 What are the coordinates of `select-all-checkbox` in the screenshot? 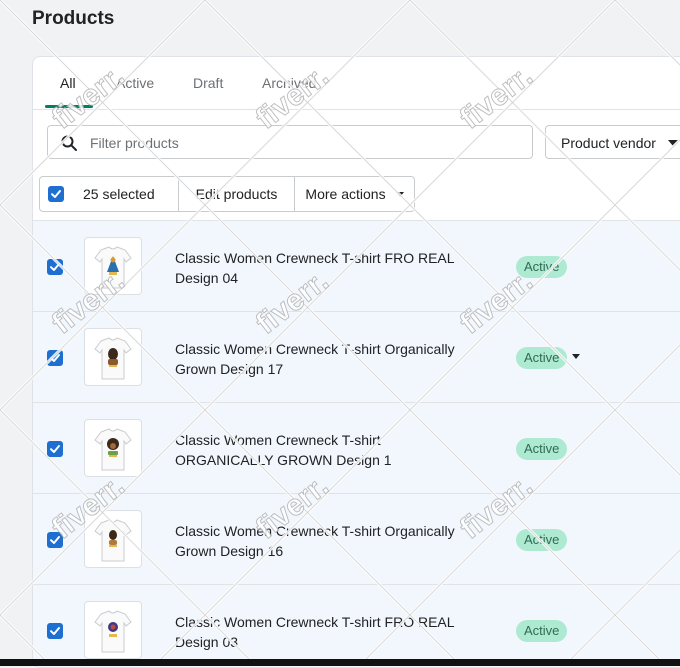 It's located at (56, 194).